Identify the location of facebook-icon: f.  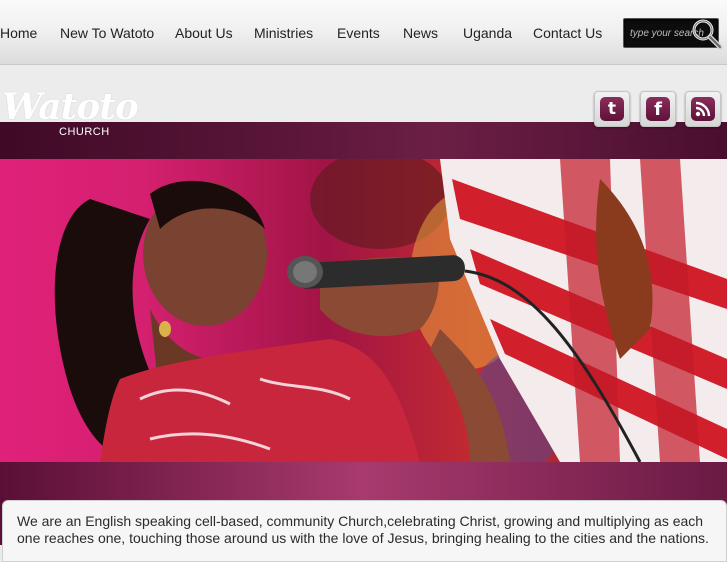
(658, 109).